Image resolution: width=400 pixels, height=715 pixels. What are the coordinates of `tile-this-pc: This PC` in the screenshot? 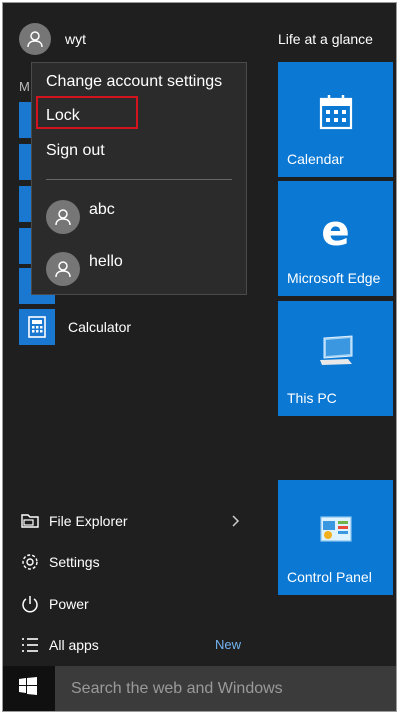 It's located at (335, 358).